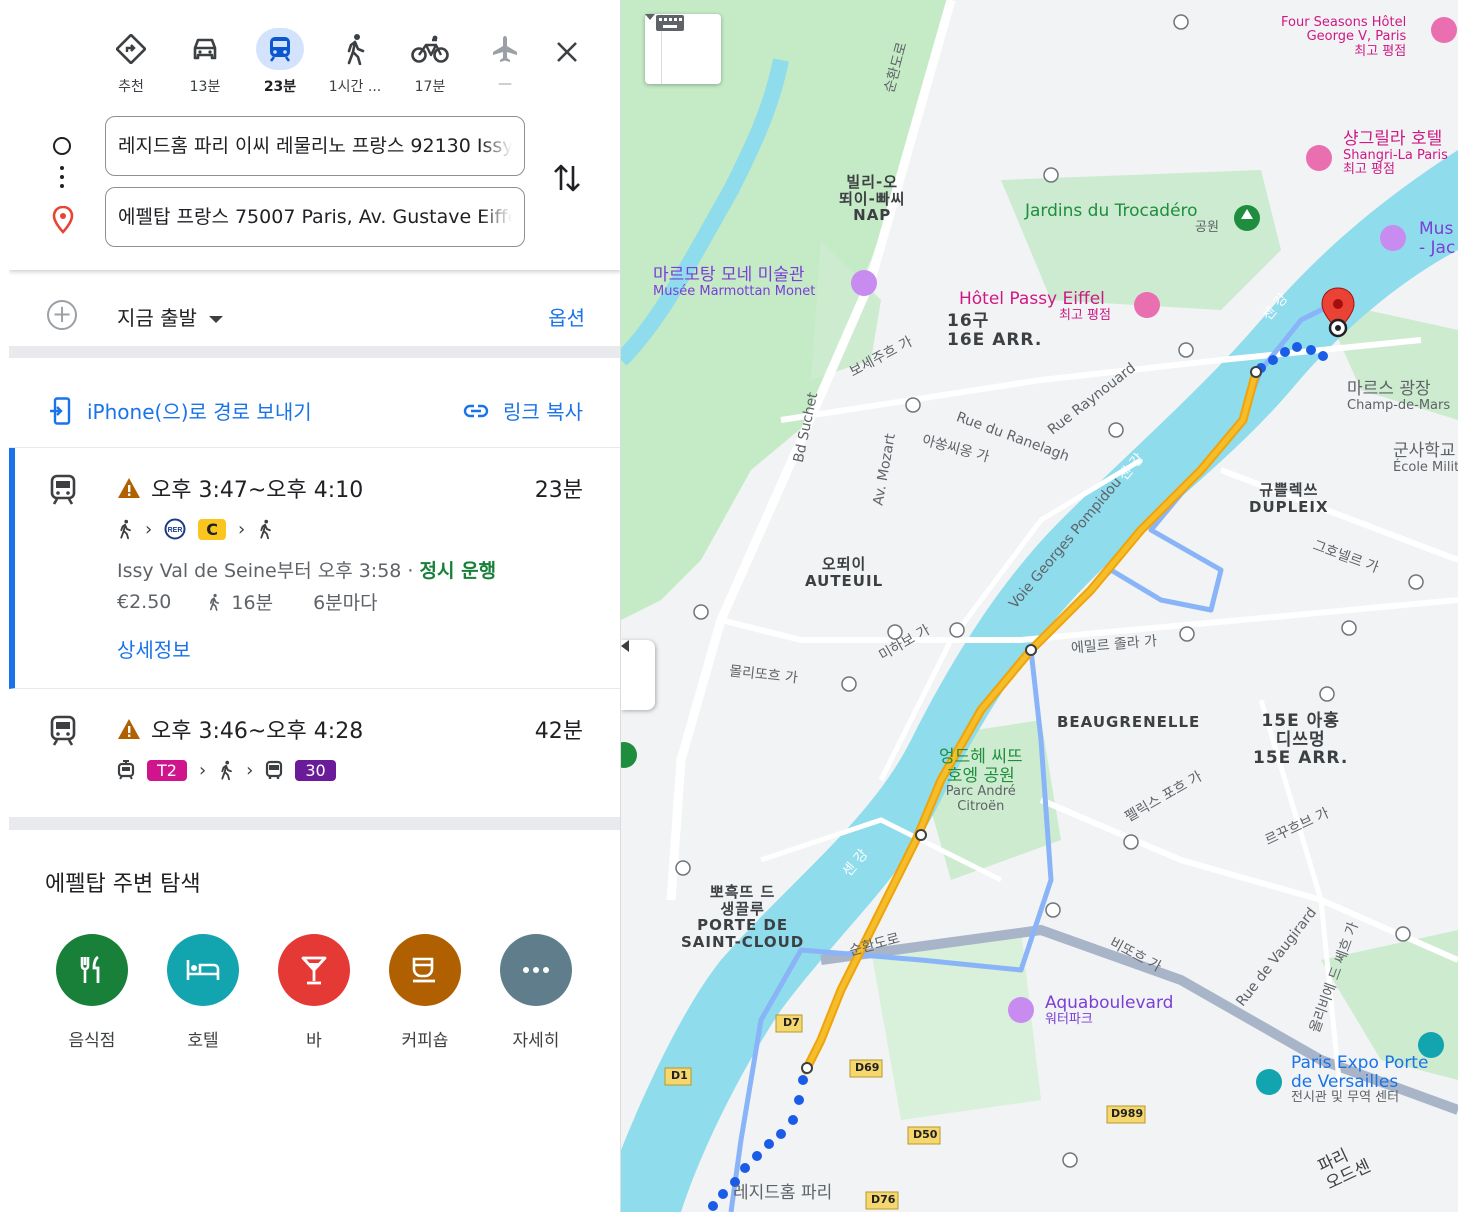 This screenshot has height=1212, width=1458. I want to click on departure-text: Issy Val de Seine부터 오후 3:58 ·, so click(268, 571).